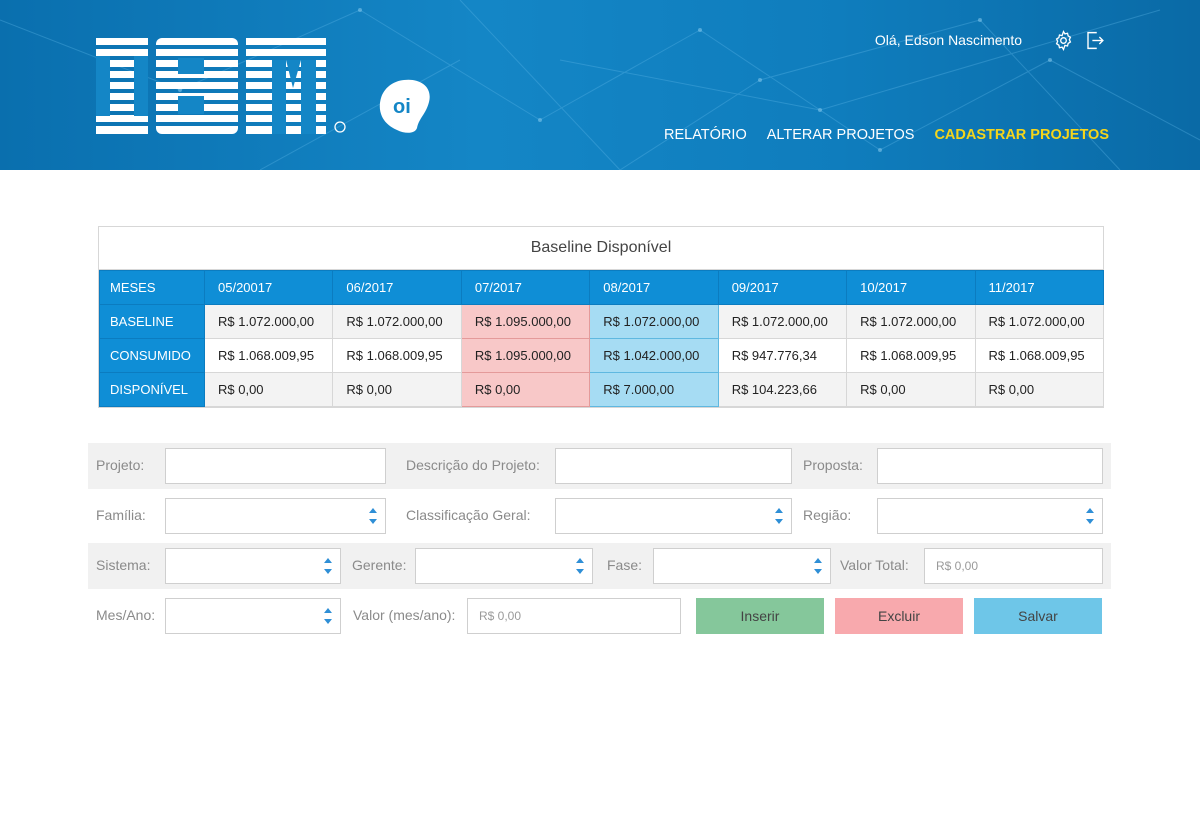  What do you see at coordinates (152, 355) in the screenshot?
I see `row-label: CONSUMIDO` at bounding box center [152, 355].